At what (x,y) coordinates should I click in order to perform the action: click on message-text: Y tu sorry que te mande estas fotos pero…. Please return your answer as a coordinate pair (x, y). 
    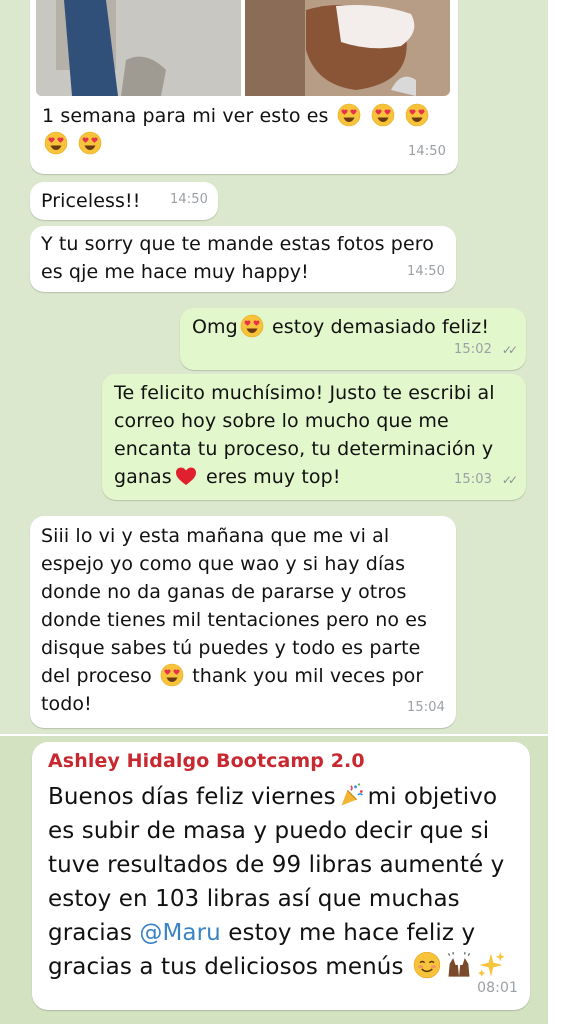
    Looking at the image, I should click on (237, 258).